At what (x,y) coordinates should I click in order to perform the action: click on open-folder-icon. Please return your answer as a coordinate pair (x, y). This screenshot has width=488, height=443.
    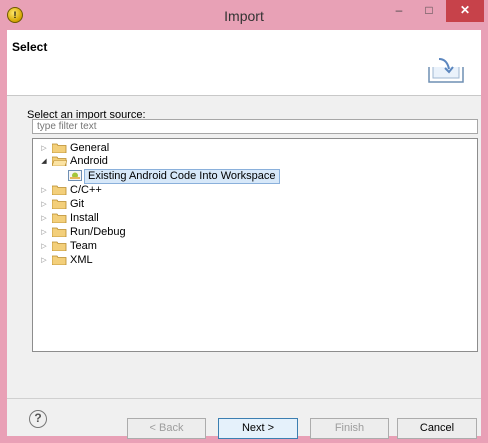
    Looking at the image, I should click on (59, 161).